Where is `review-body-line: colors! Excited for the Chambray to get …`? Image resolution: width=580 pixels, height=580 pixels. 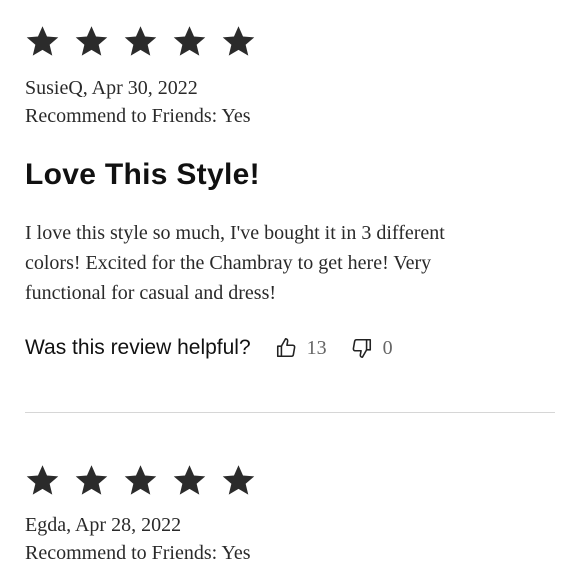
review-body-line: colors! Excited for the Chambray to get … is located at coordinates (228, 263).